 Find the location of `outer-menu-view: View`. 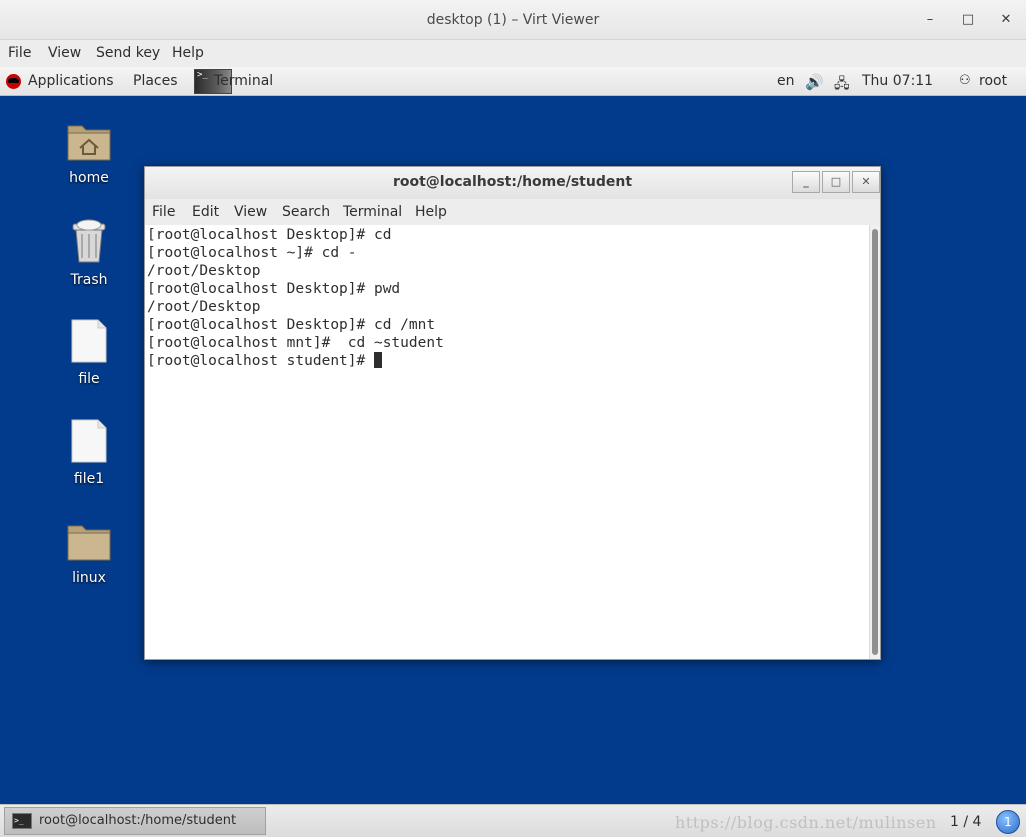

outer-menu-view: View is located at coordinates (64, 53).